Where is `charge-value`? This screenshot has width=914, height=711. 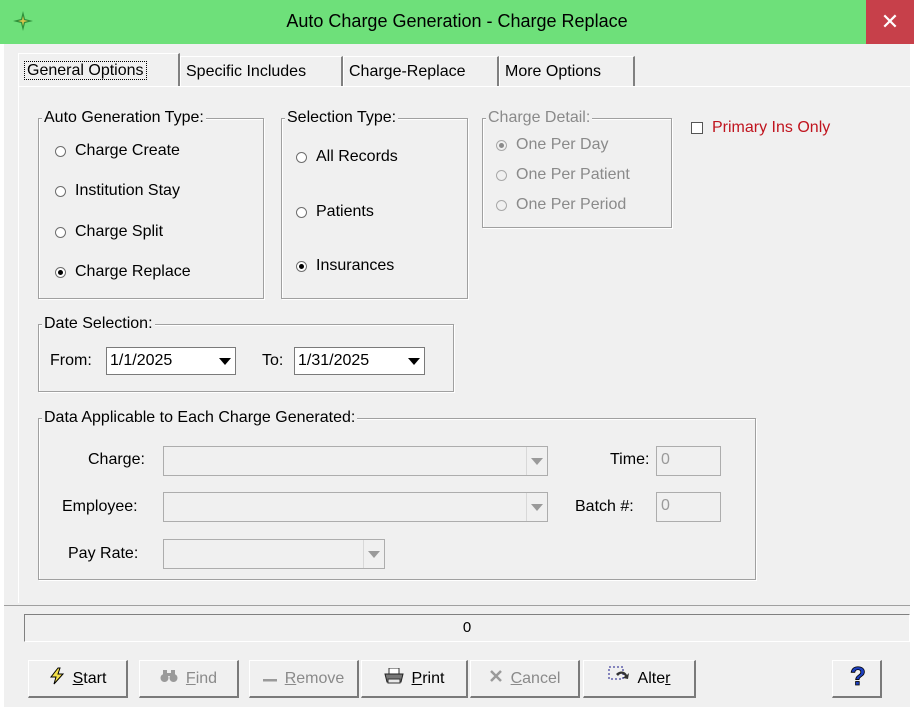
charge-value is located at coordinates (345, 461).